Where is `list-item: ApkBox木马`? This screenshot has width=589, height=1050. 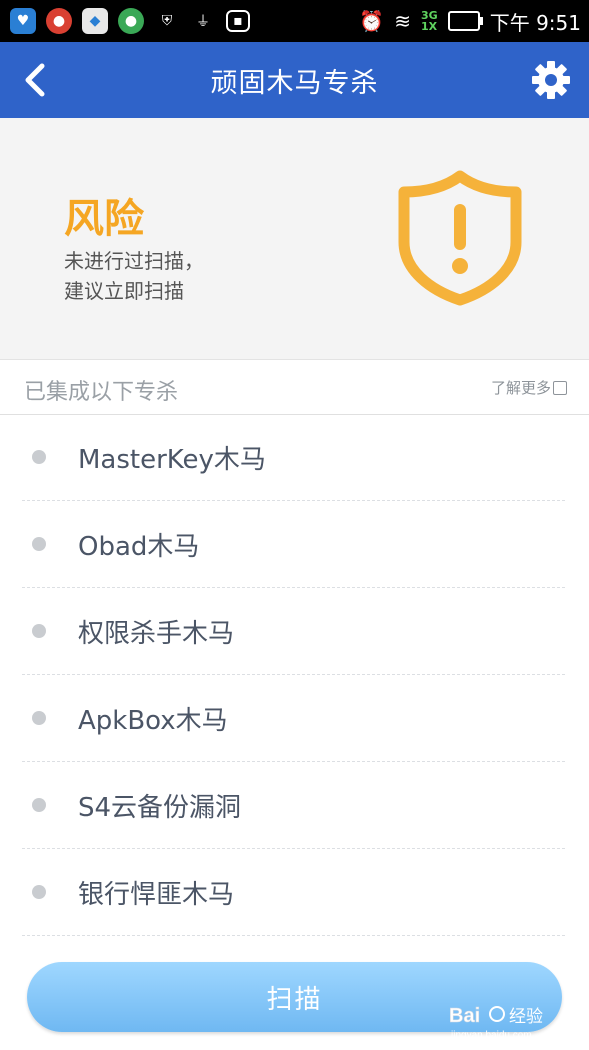 list-item: ApkBox木马 is located at coordinates (293, 718).